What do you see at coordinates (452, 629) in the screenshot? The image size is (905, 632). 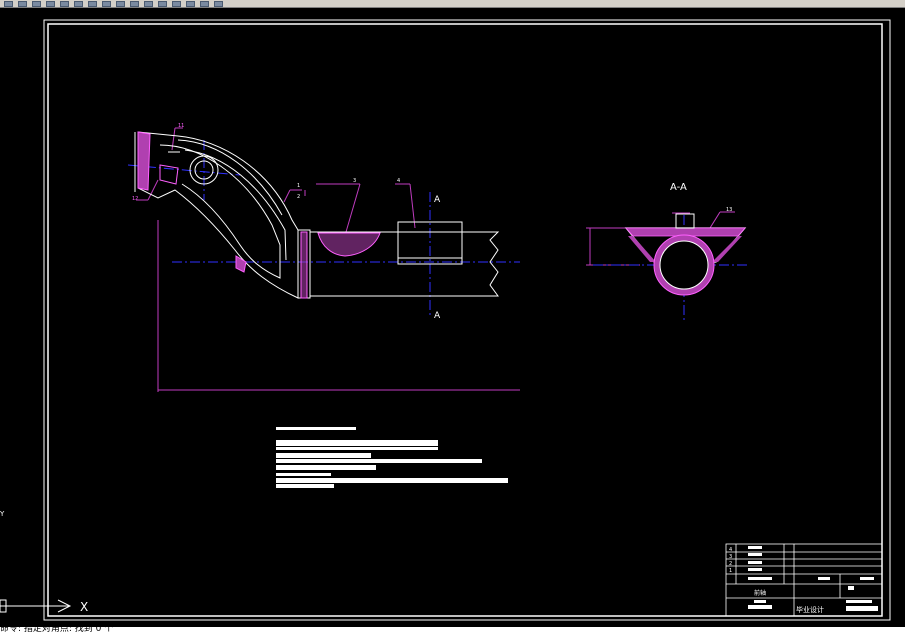 I see `command-line: 命令: 指定对角点: 找到 0 个` at bounding box center [452, 629].